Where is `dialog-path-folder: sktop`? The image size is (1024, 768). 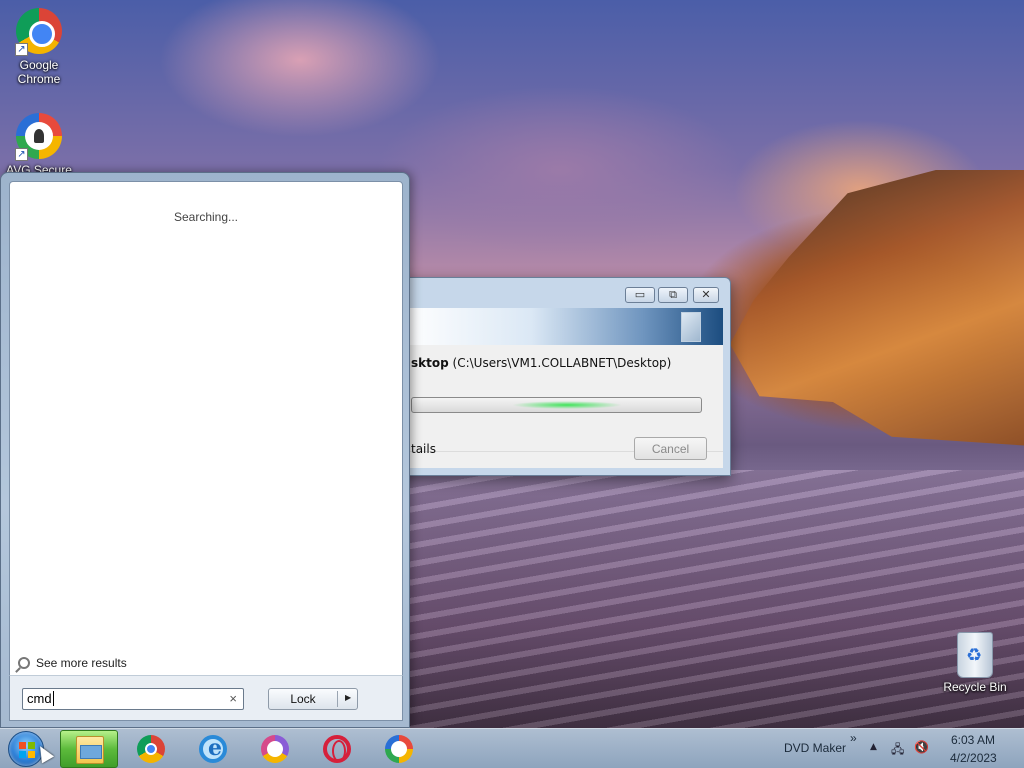 dialog-path-folder: sktop is located at coordinates (430, 363).